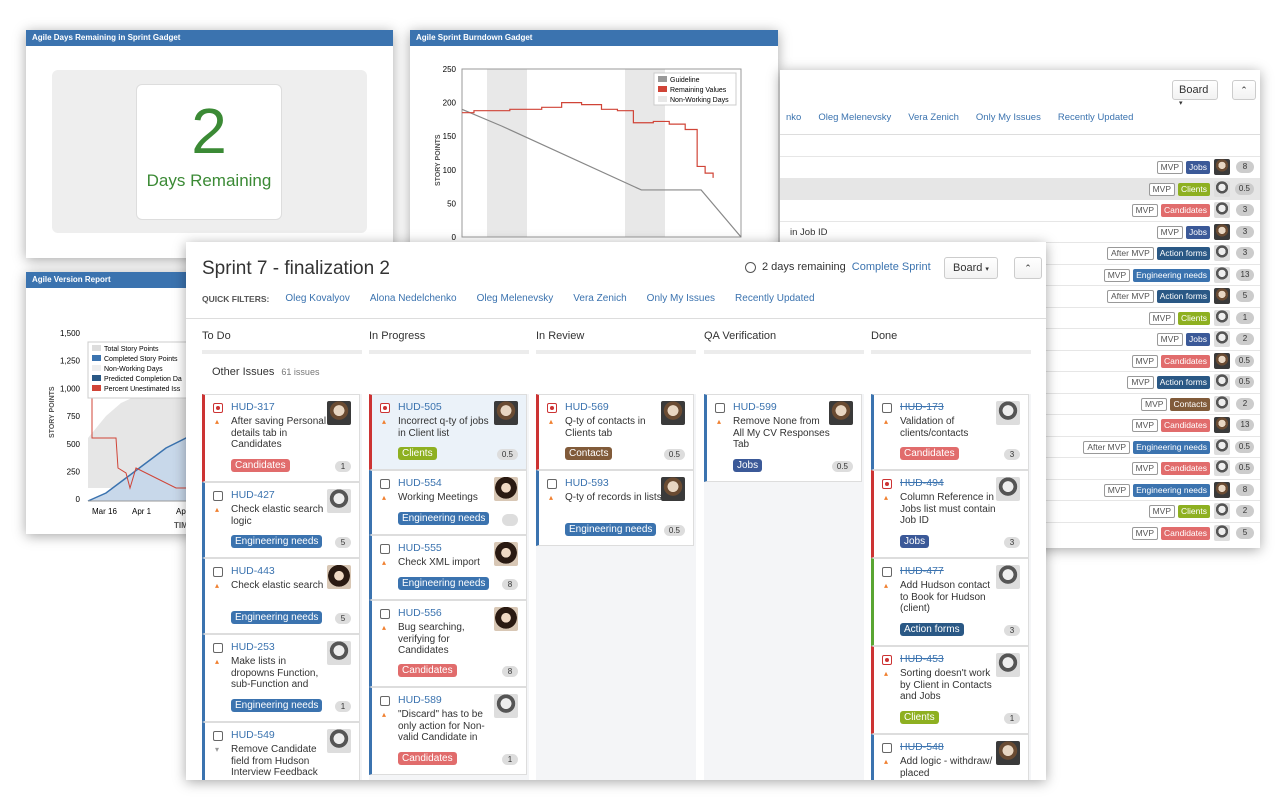 The image size is (1280, 800). Describe the element at coordinates (950, 757) in the screenshot. I see `issue-card: ▴ HUD-548 Add logic - withdraw/ placed` at that location.